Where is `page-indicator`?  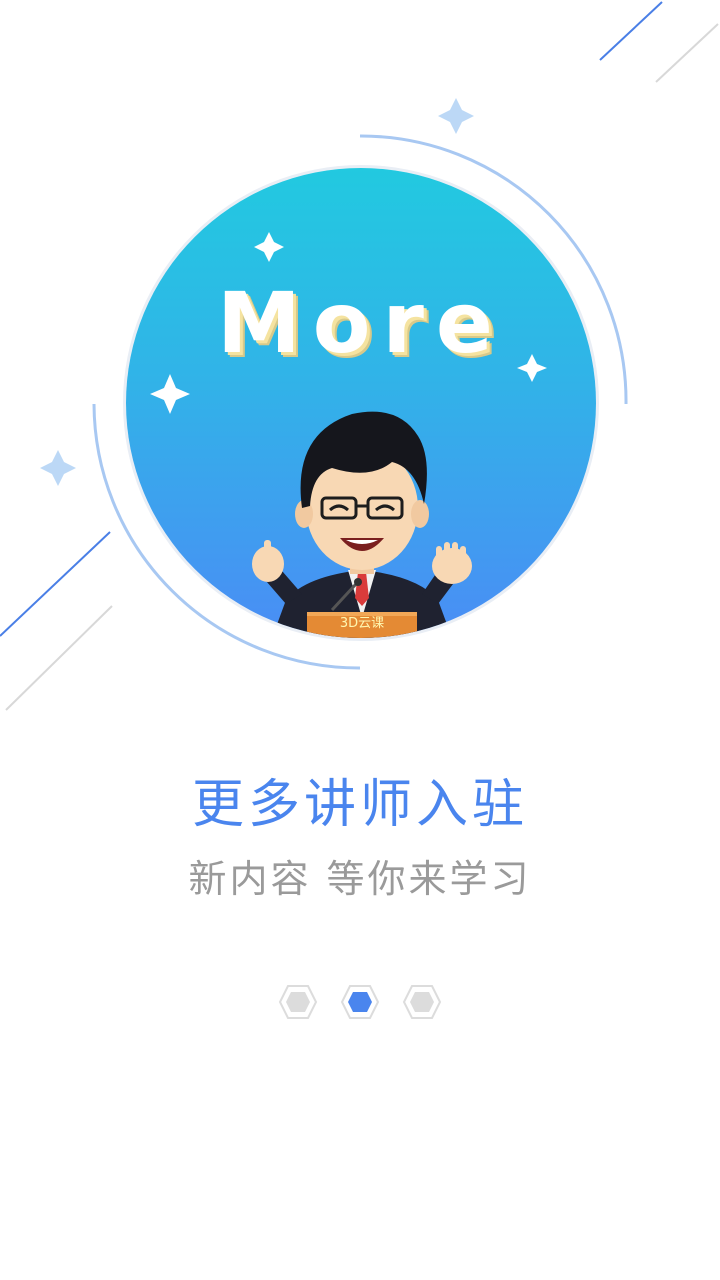
page-indicator is located at coordinates (360, 1002).